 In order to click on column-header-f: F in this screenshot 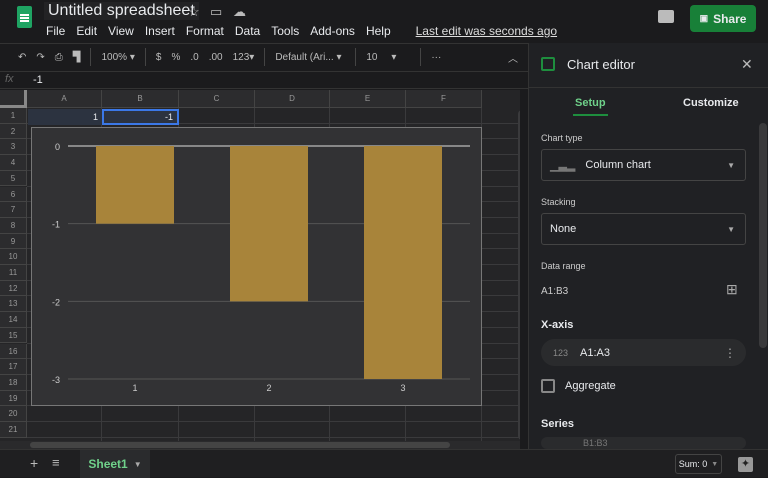, I will do `click(444, 99)`.